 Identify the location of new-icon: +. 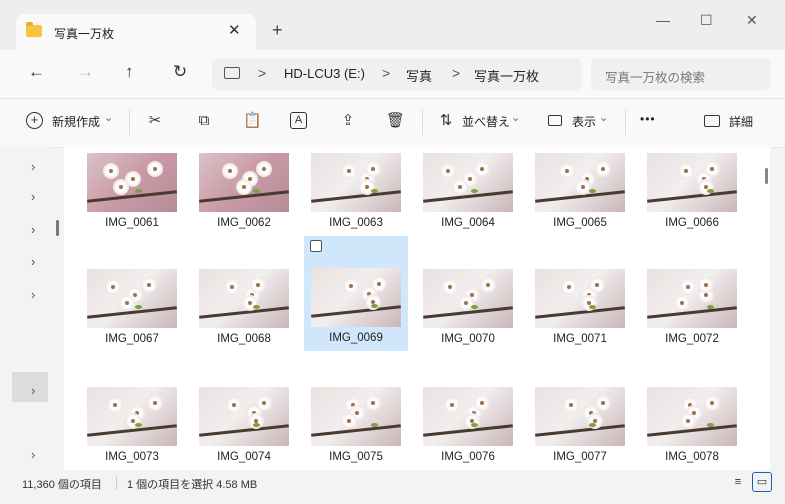
(34, 120).